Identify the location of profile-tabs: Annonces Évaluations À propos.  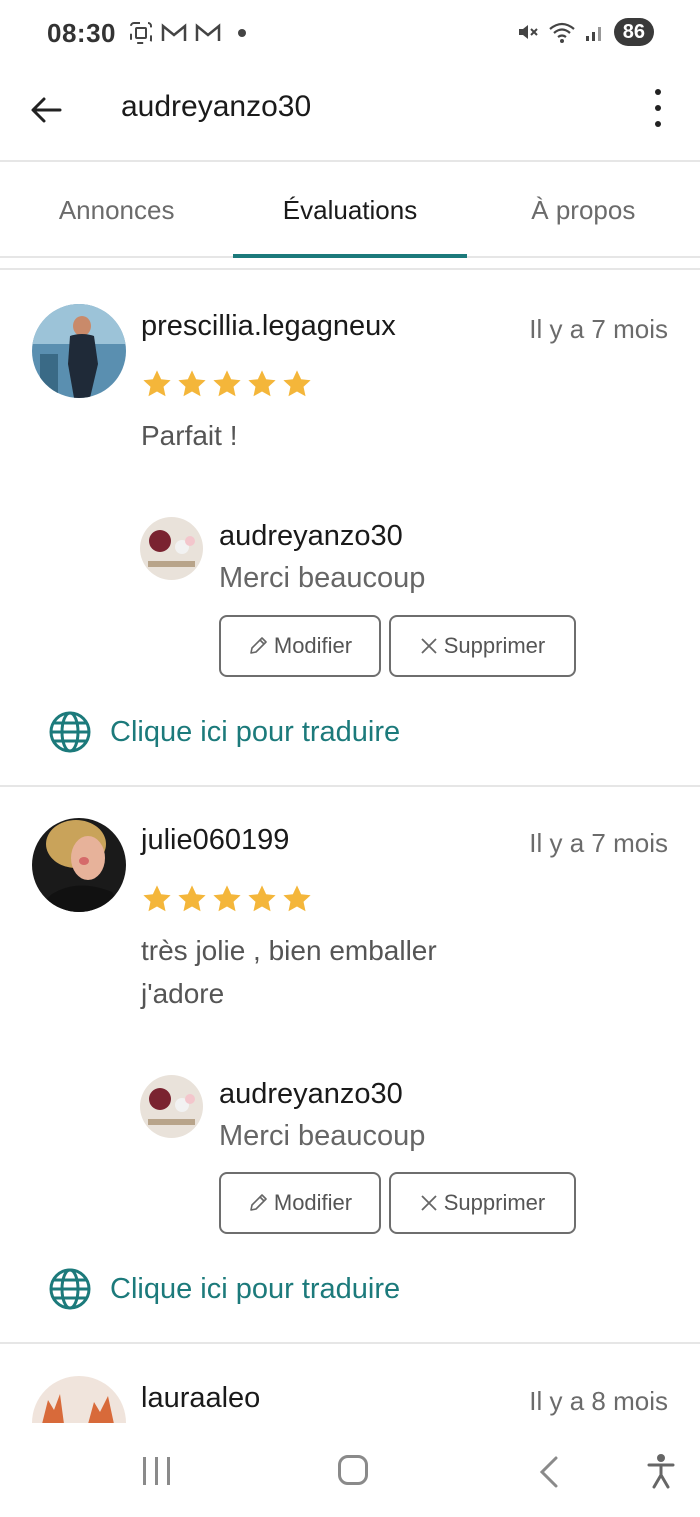
(350, 211).